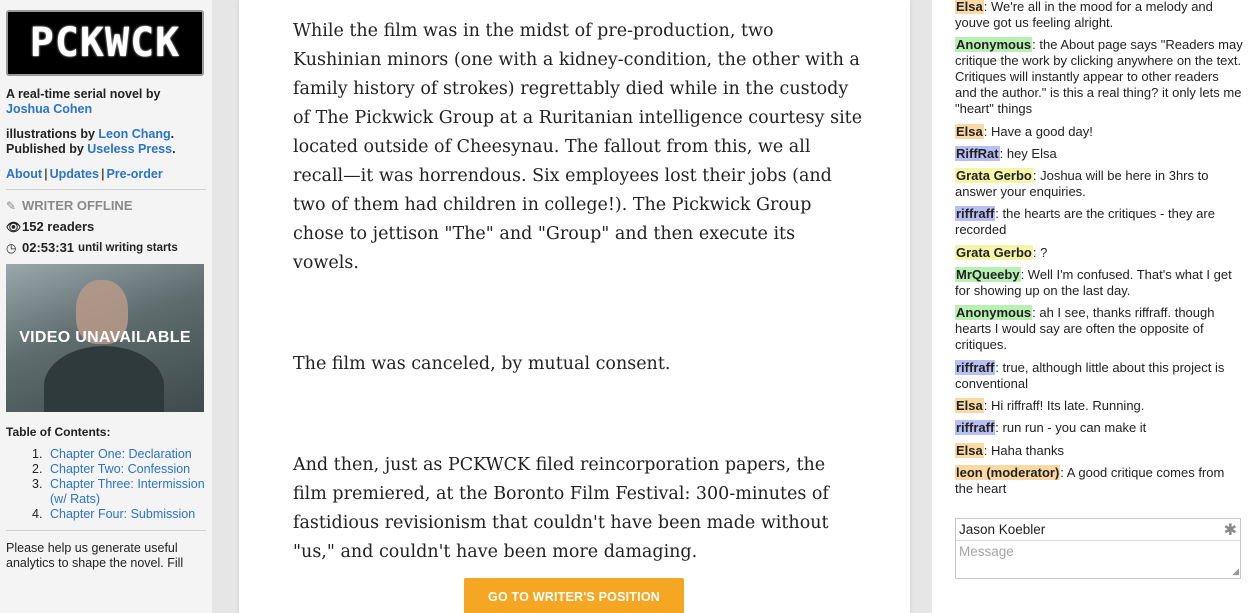 Image resolution: width=1255 pixels, height=613 pixels. What do you see at coordinates (1099, 153) in the screenshot?
I see `chat-message: RiffRat: hey Elsa` at bounding box center [1099, 153].